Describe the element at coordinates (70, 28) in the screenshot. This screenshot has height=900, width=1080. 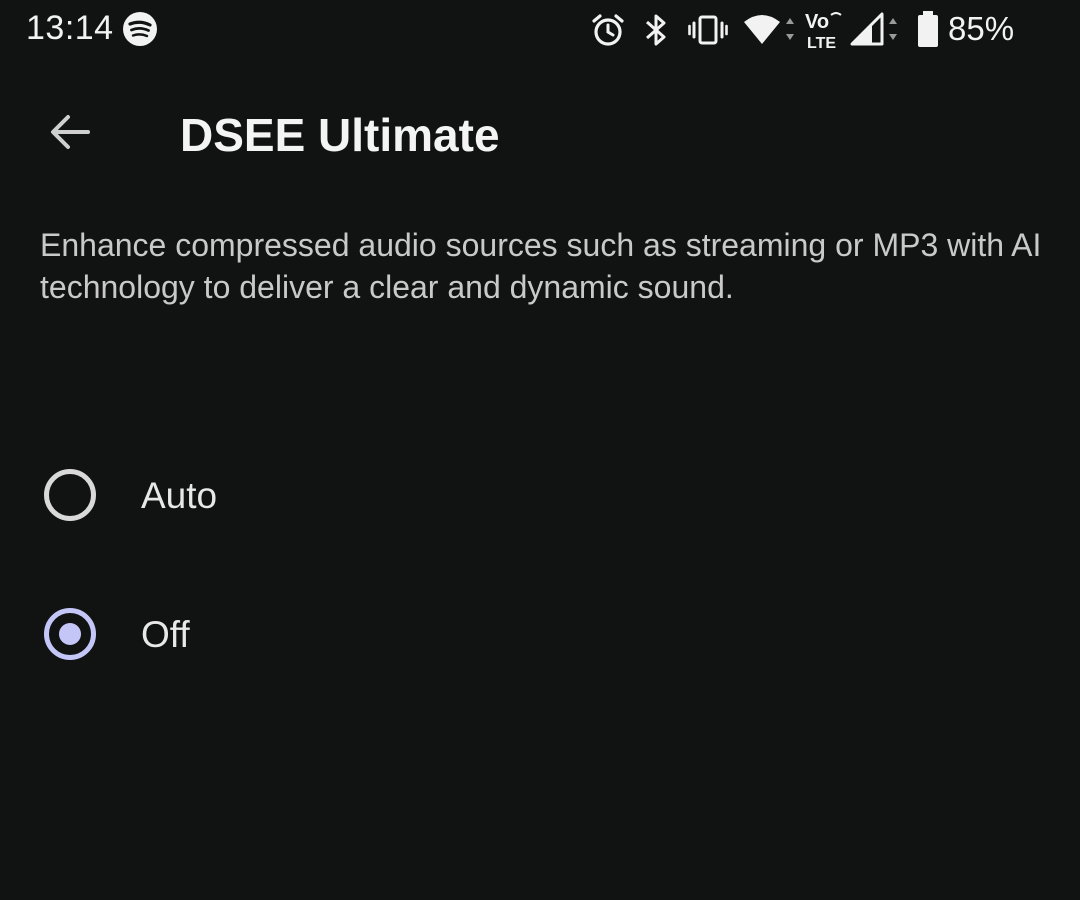
I see `status-time: 13:14` at that location.